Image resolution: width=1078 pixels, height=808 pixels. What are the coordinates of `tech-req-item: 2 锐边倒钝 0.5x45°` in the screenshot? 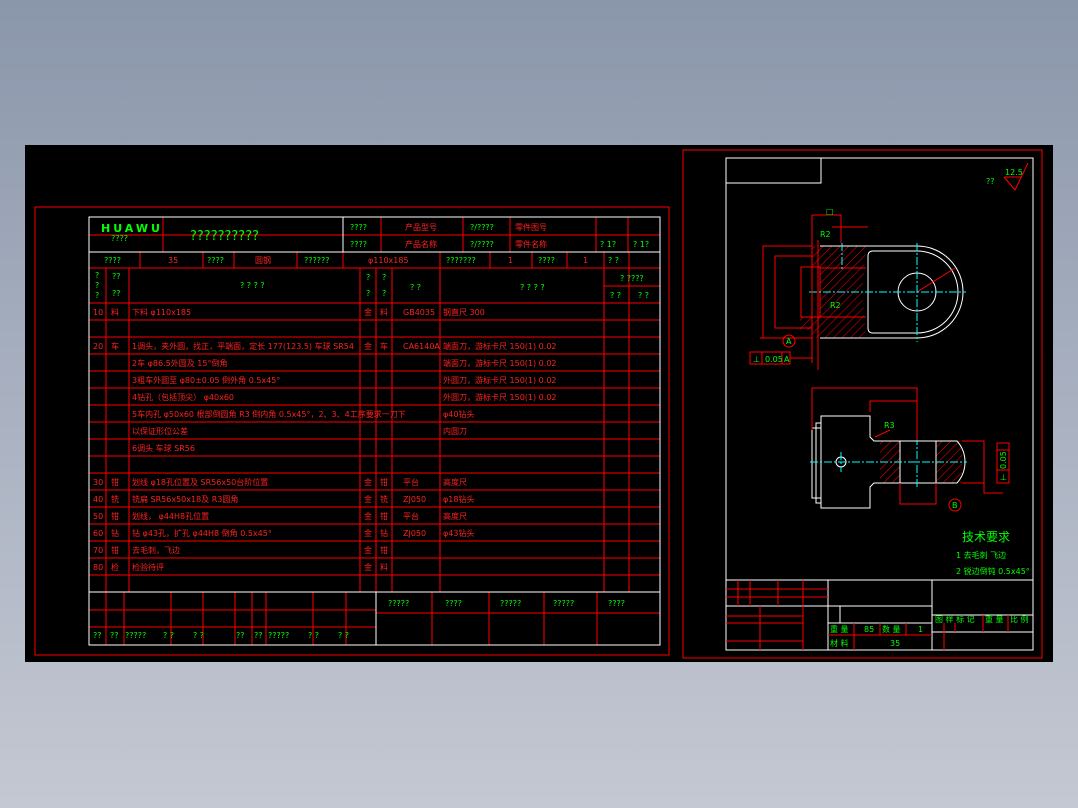 It's located at (993, 571).